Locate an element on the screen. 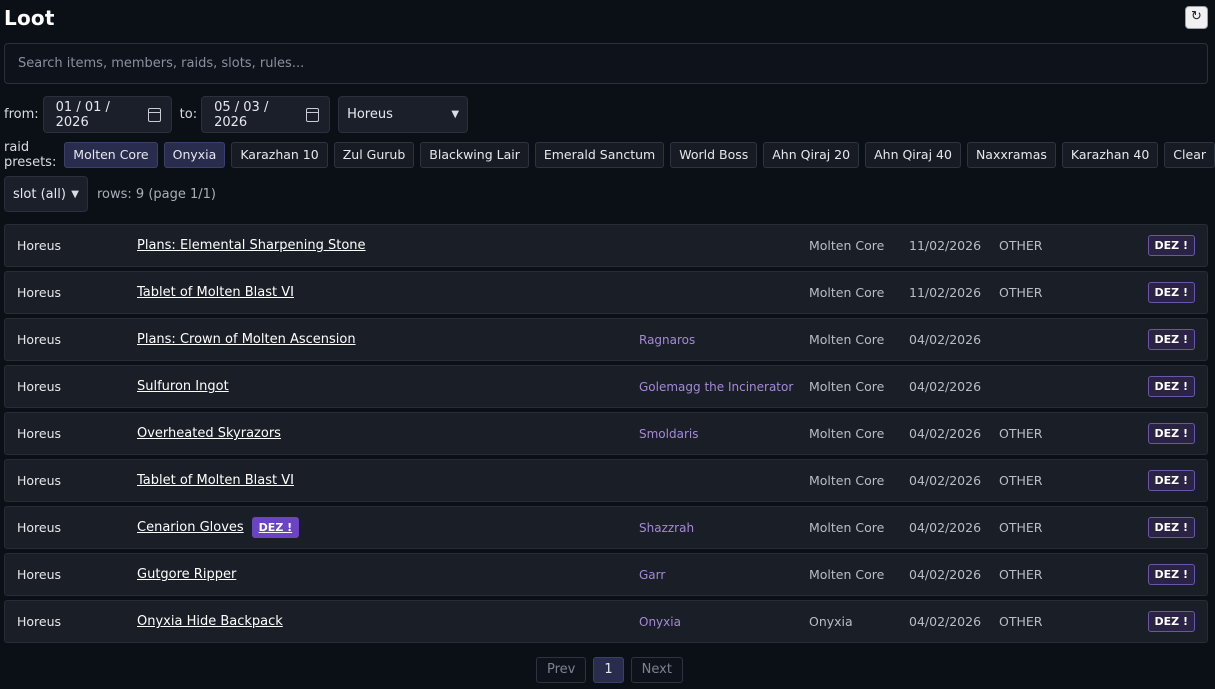  prev-page-button: Prev is located at coordinates (561, 670).